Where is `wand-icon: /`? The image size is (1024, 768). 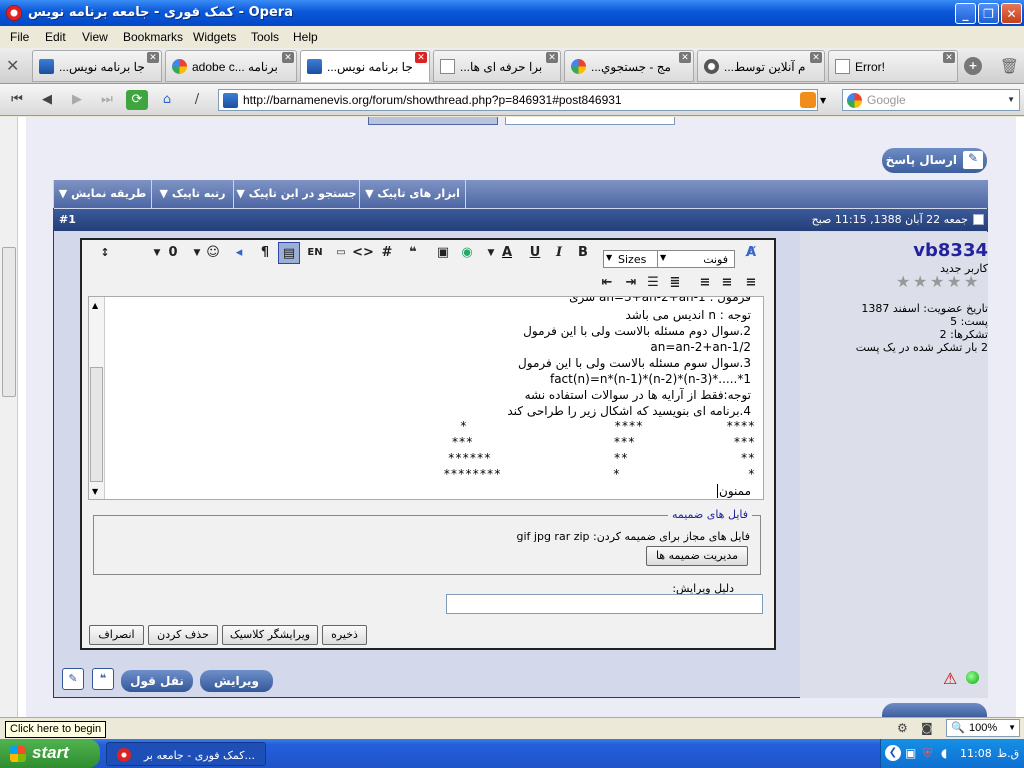
wand-icon: / is located at coordinates (197, 100).